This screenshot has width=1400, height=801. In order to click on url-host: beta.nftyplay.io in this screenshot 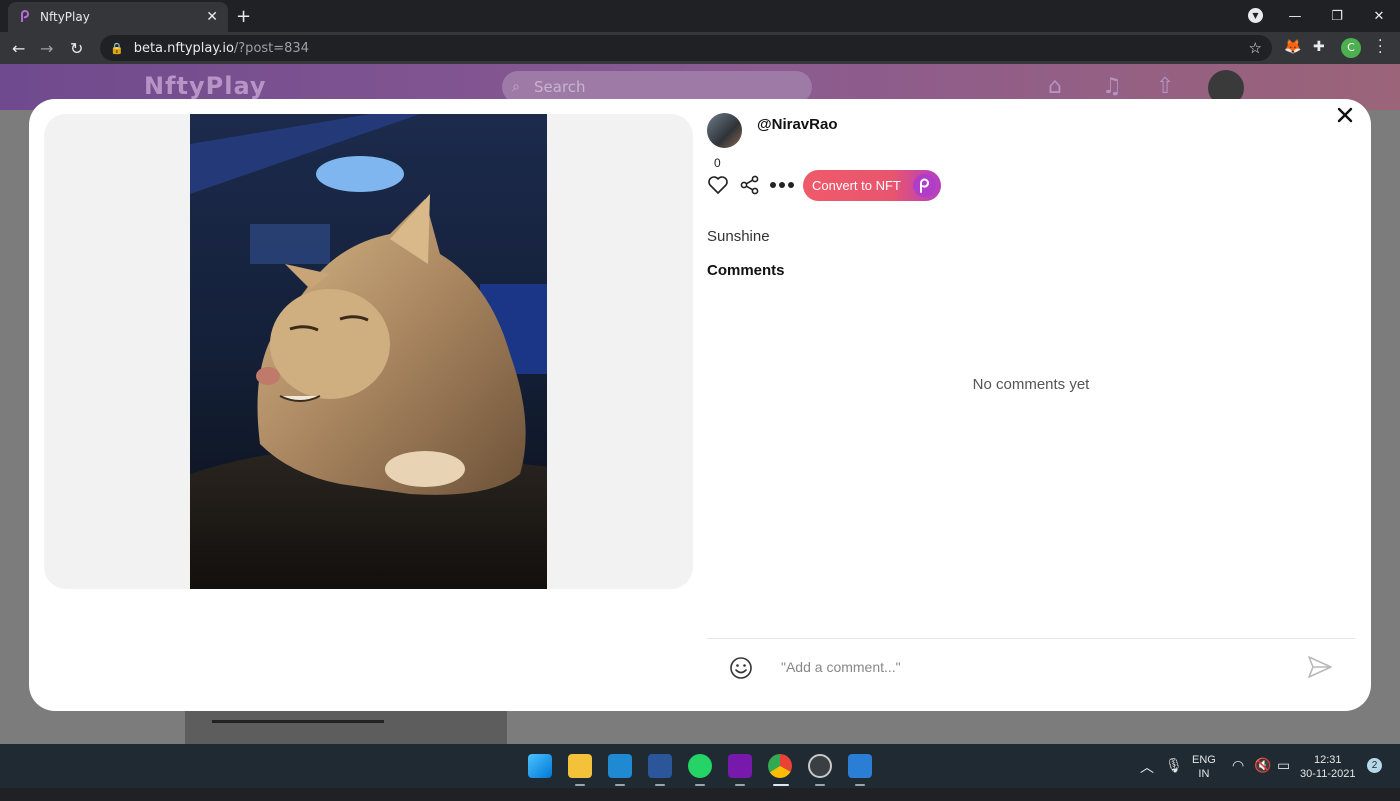, I will do `click(183, 48)`.